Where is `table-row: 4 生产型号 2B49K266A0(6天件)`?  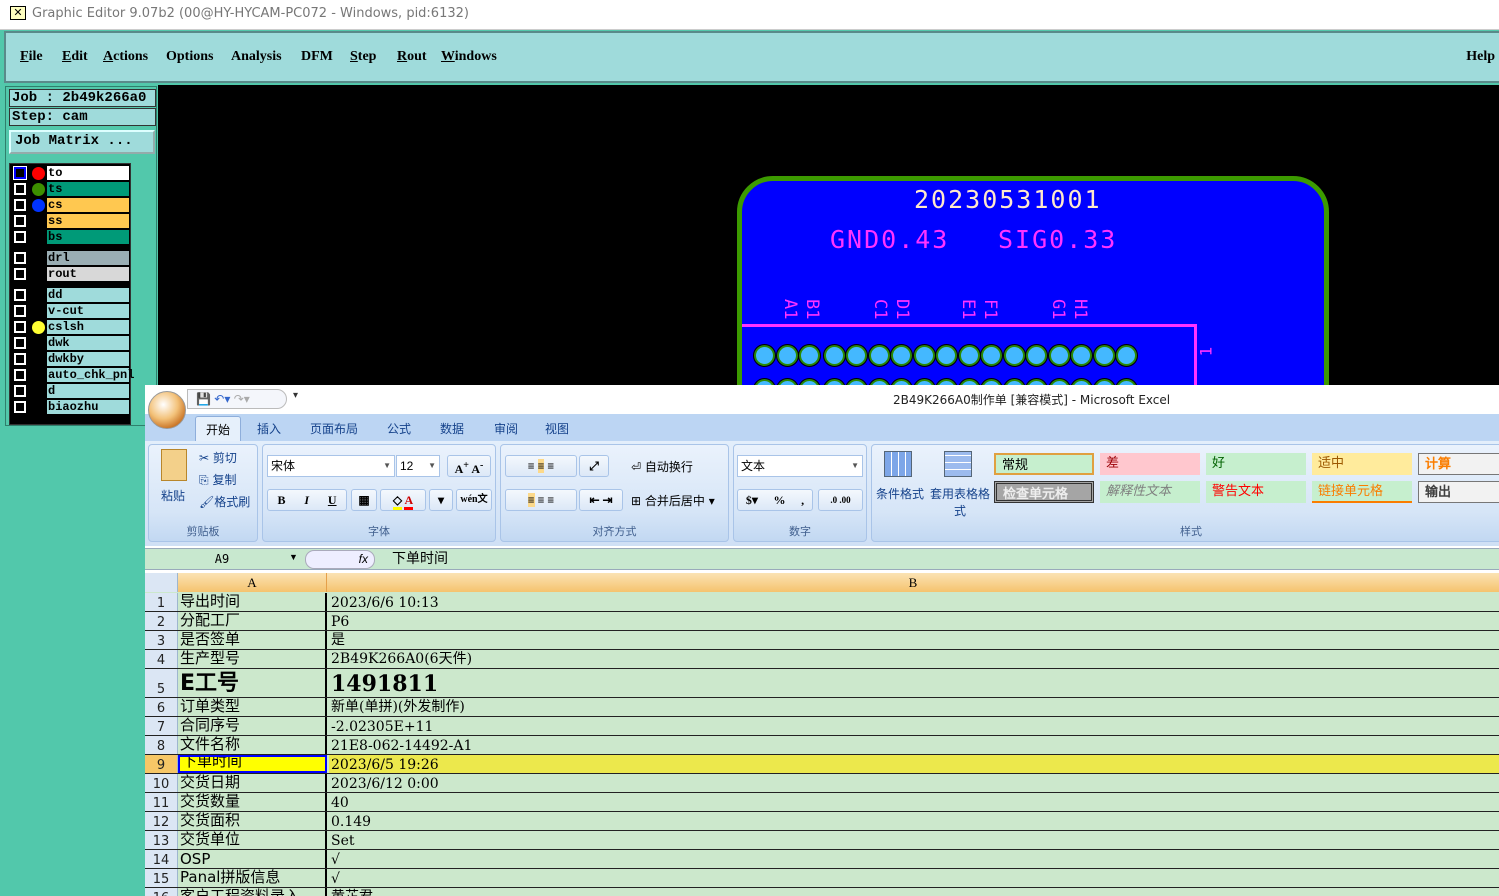 table-row: 4 生产型号 2B49K266A0(6天件) is located at coordinates (822, 659).